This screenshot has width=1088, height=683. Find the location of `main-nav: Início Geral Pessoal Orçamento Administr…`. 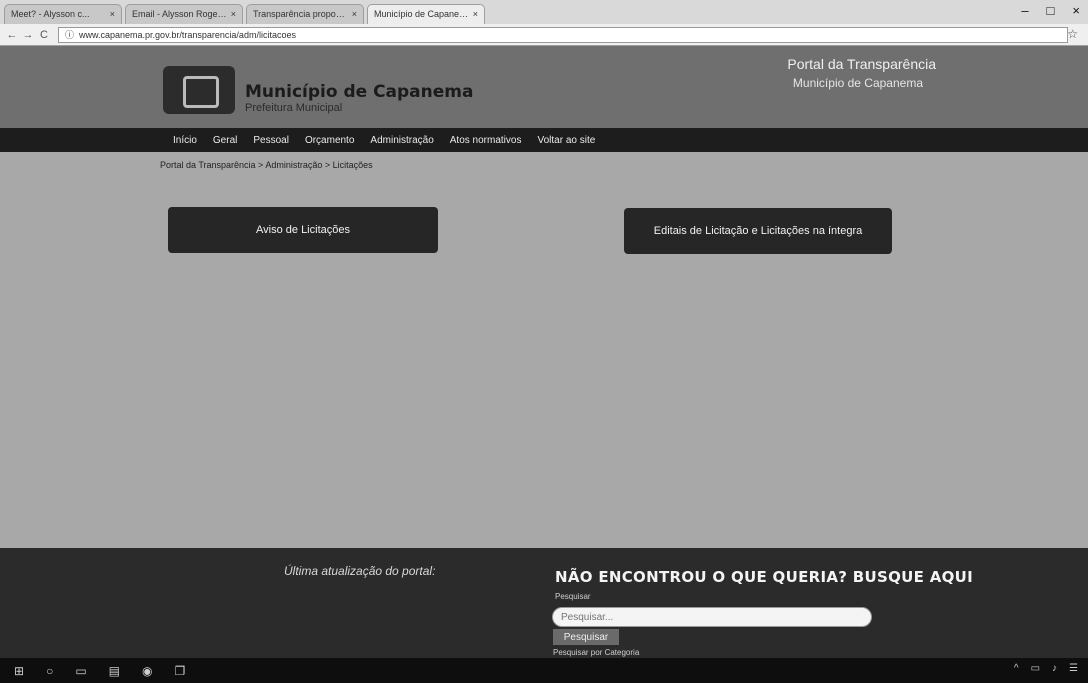

main-nav: Início Geral Pessoal Orçamento Administr… is located at coordinates (544, 140).